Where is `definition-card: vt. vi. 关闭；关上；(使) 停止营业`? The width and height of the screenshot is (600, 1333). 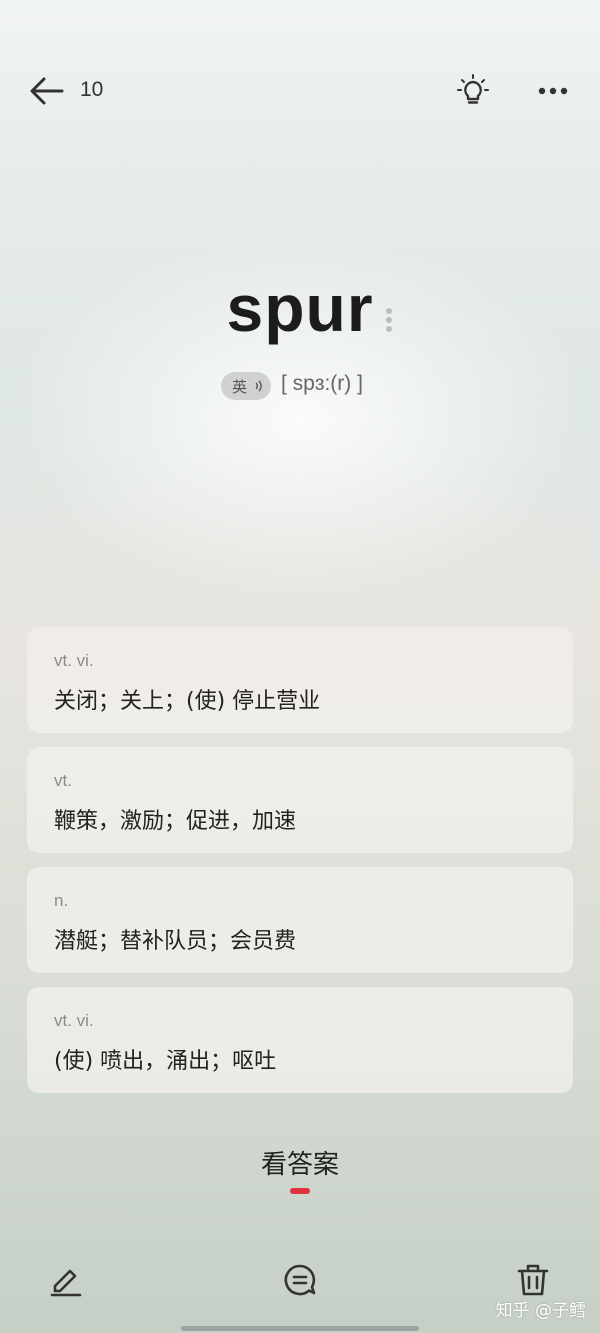 definition-card: vt. vi. 关闭；关上；(使) 停止营业 is located at coordinates (300, 680).